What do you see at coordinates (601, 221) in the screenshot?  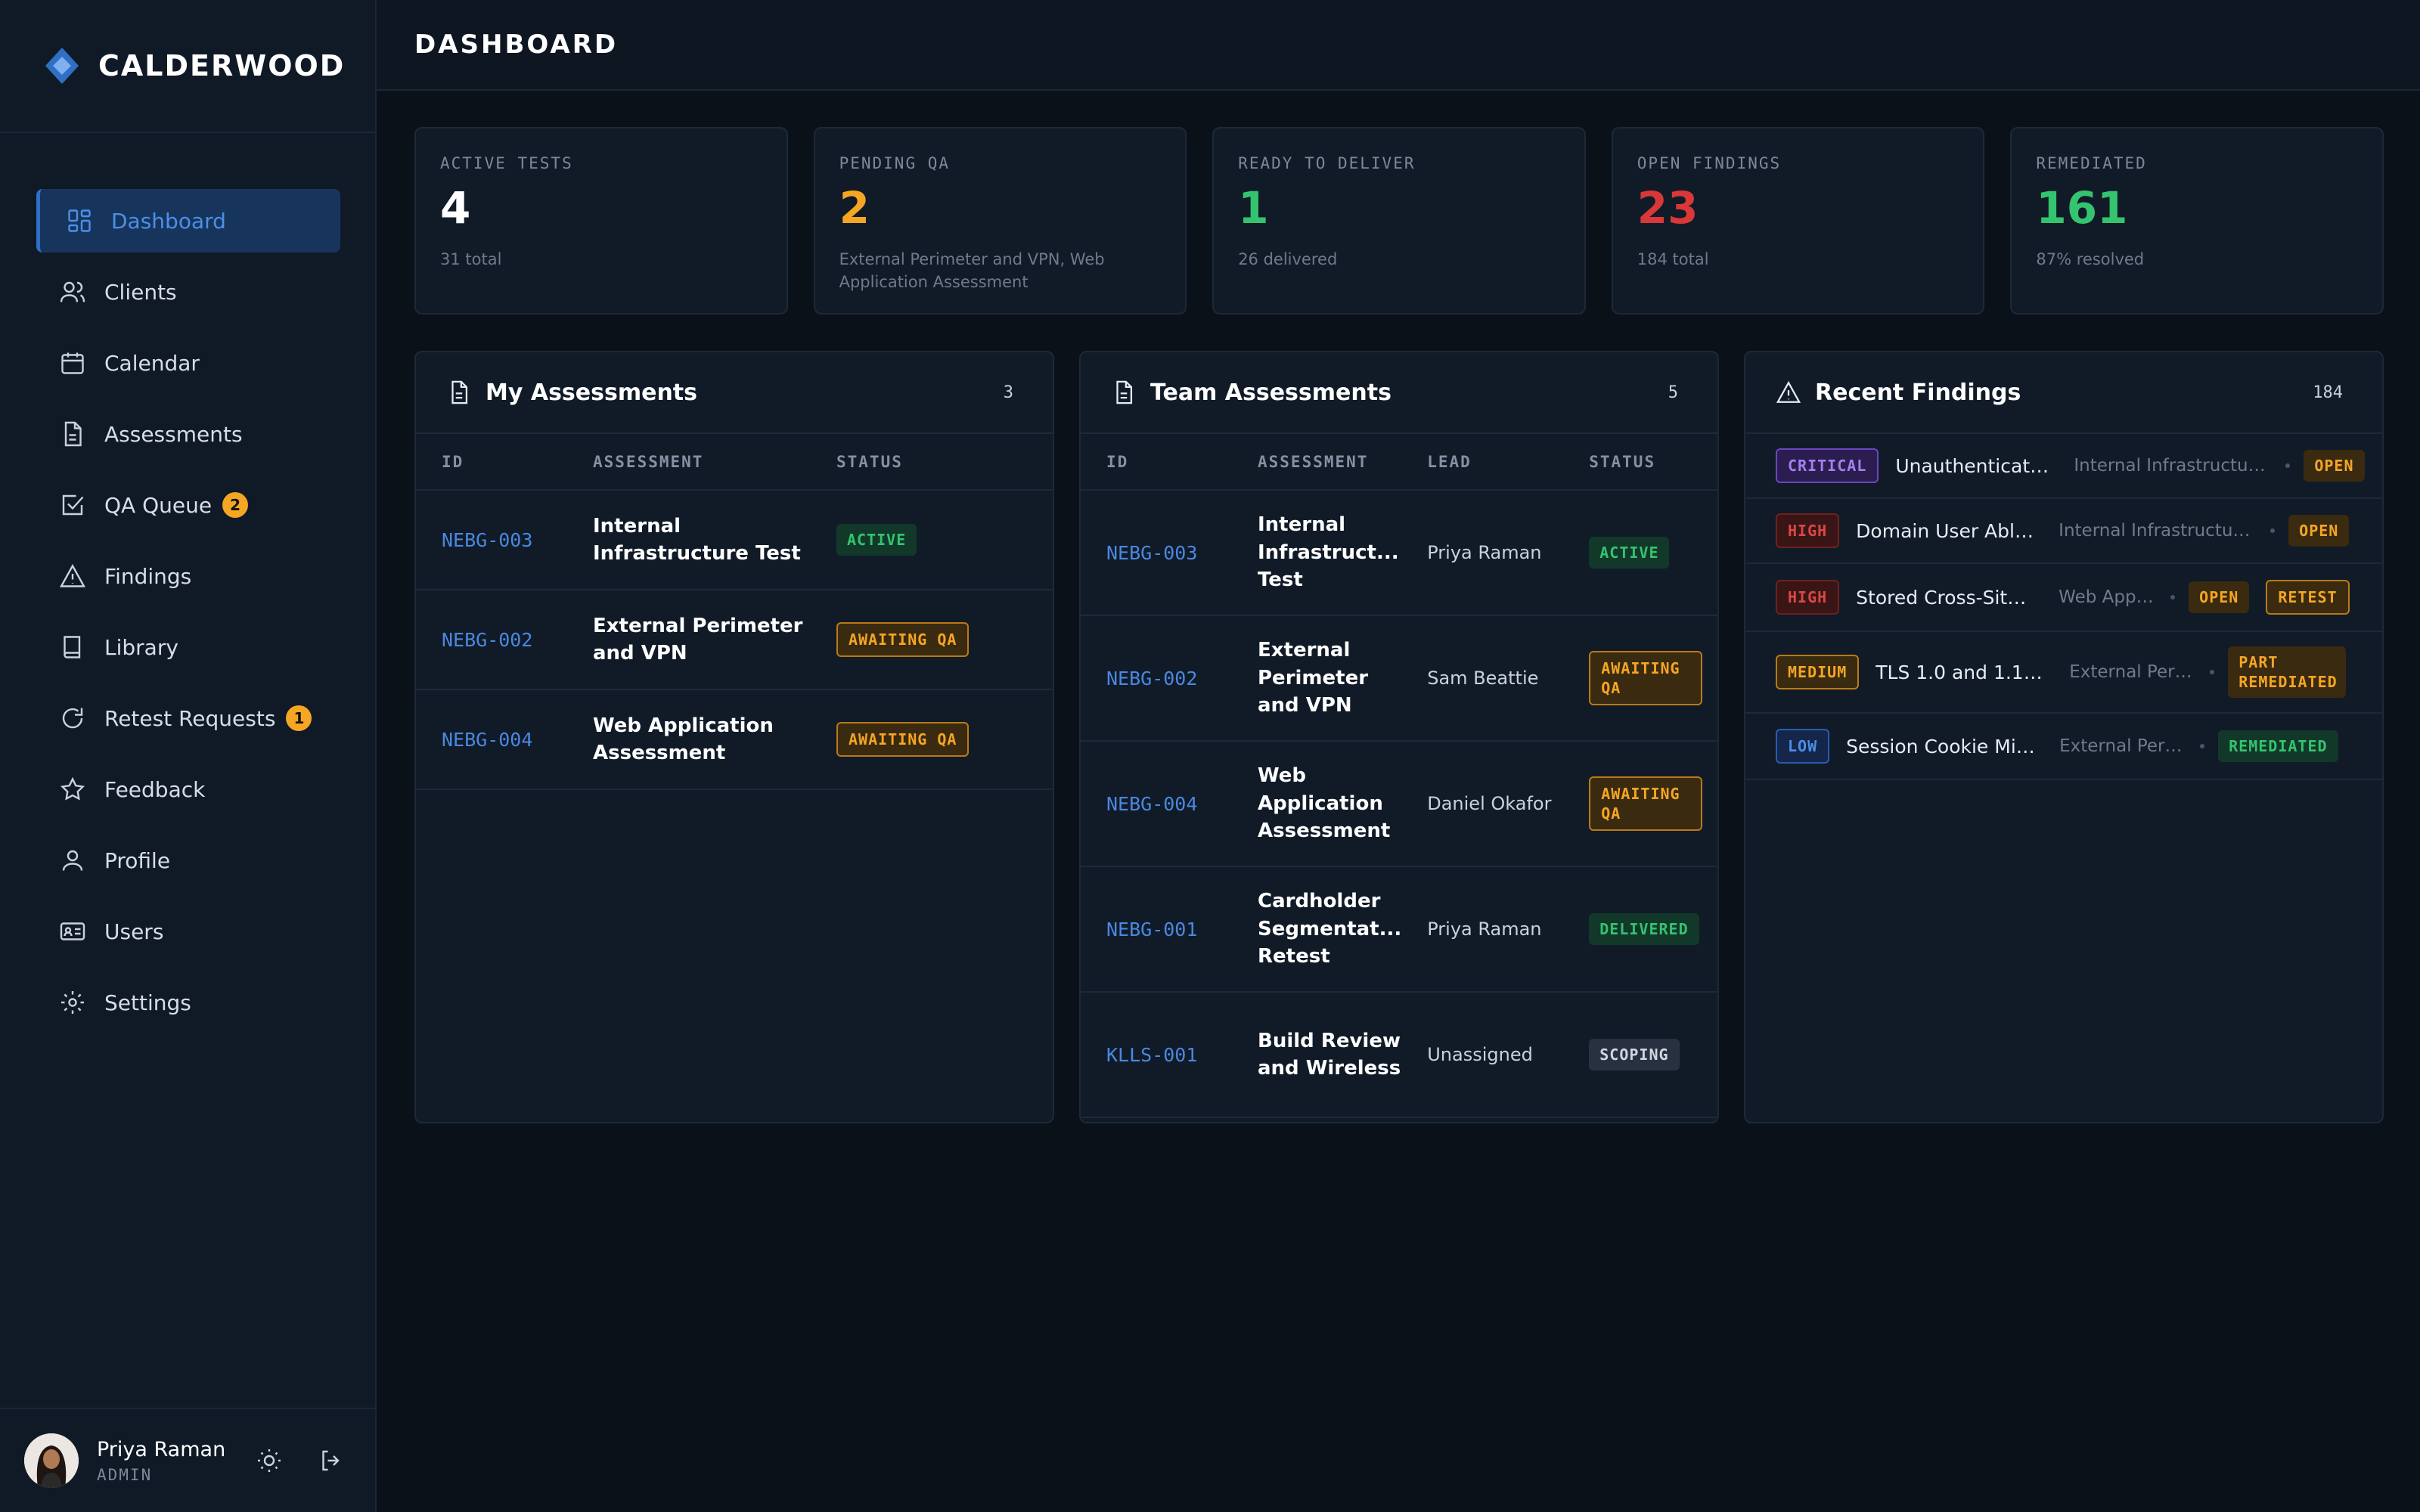 I see `stat-card-active-tests: ACTIVE TESTS 4 31 total` at bounding box center [601, 221].